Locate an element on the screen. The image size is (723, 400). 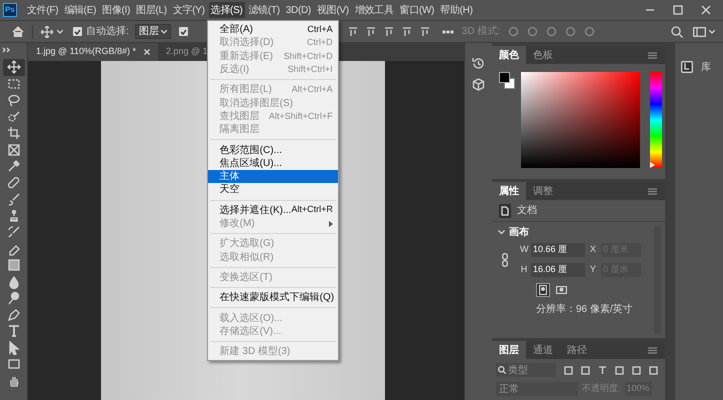
hue-slider is located at coordinates (656, 120).